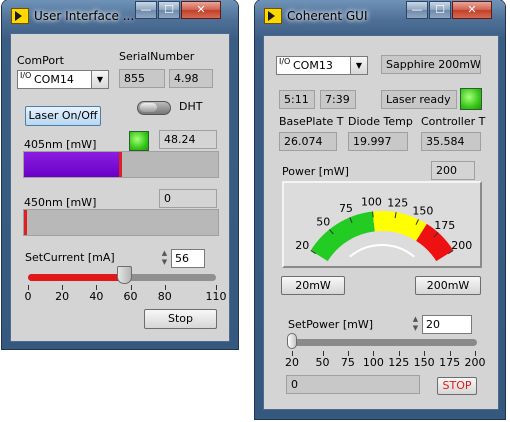 The image size is (510, 422). What do you see at coordinates (148, 107) in the screenshot?
I see `toggle-knob` at bounding box center [148, 107].